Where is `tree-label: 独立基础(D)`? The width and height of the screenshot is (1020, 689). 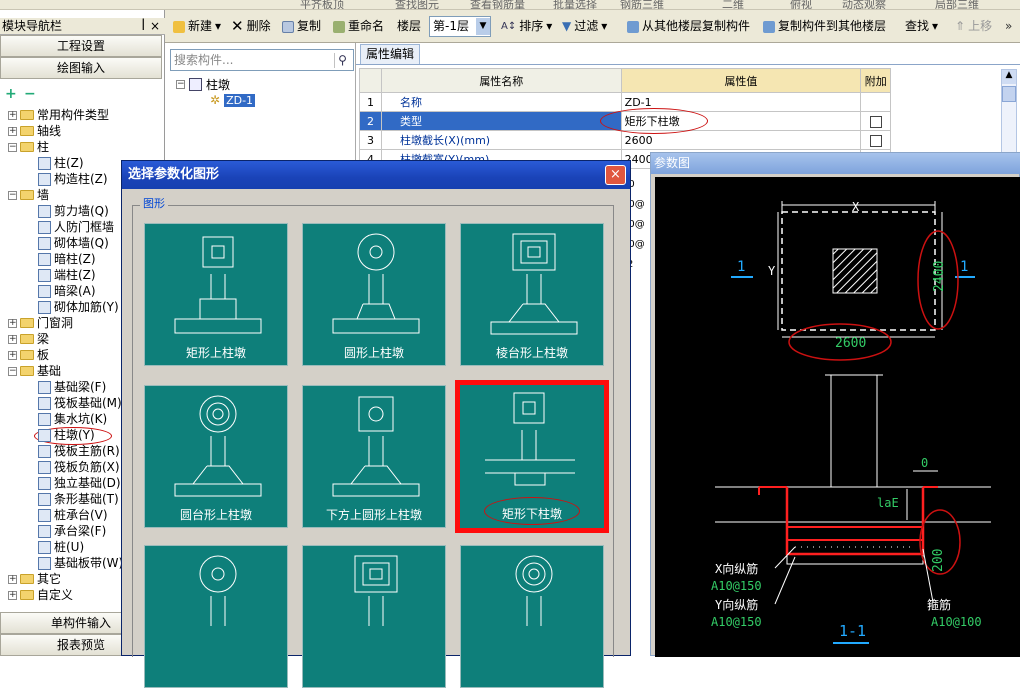
tree-label: 独立基础(D) is located at coordinates (87, 483).